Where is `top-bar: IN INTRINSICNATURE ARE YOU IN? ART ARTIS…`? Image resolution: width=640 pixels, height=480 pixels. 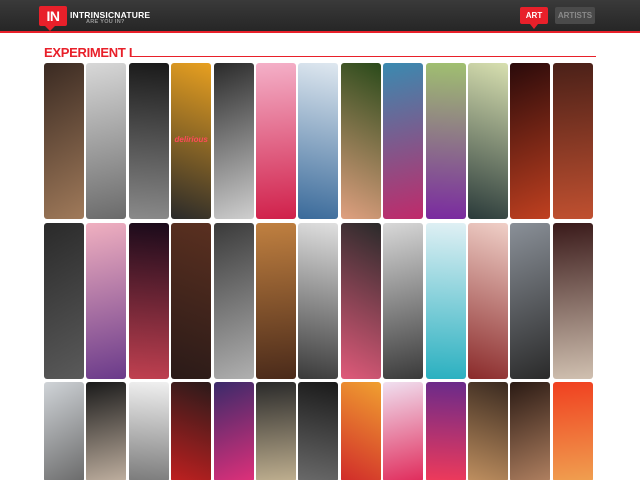
top-bar: IN INTRINSICNATURE ARE YOU IN? ART ARTIS… is located at coordinates (320, 16).